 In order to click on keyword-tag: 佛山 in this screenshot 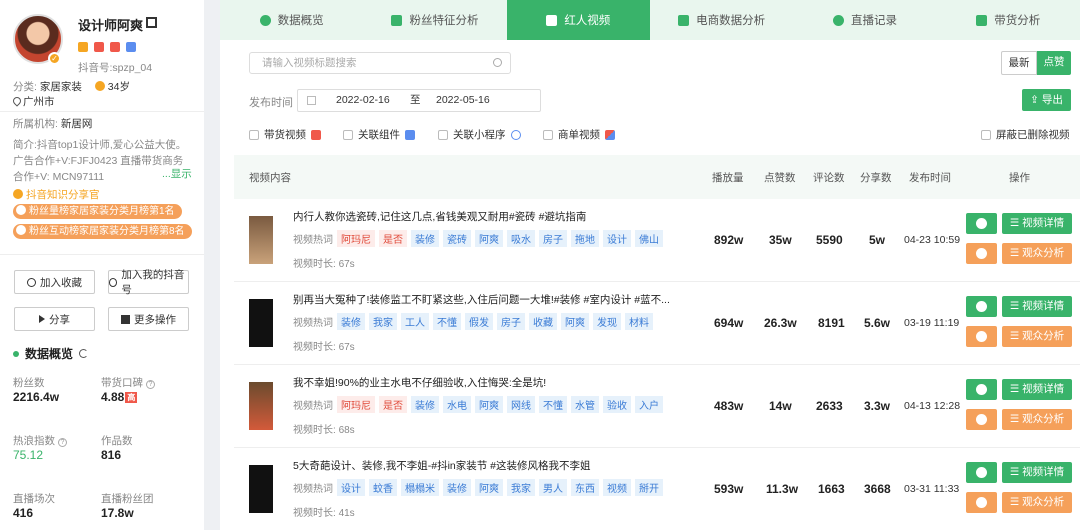, I will do `click(649, 238)`.